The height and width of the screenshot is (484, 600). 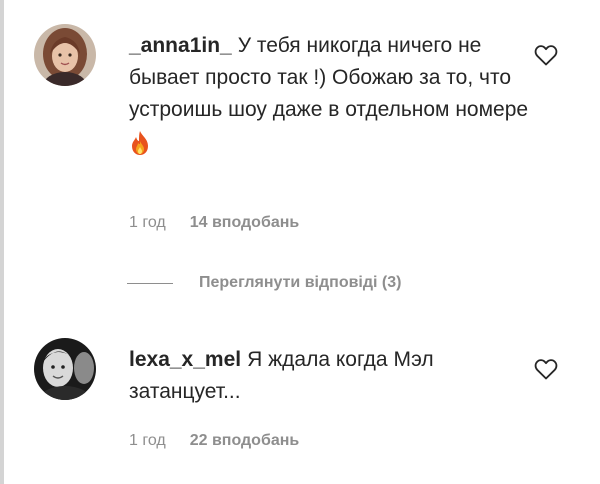 I want to click on comment-meta: 1 год 22 вподобань, so click(x=214, y=441).